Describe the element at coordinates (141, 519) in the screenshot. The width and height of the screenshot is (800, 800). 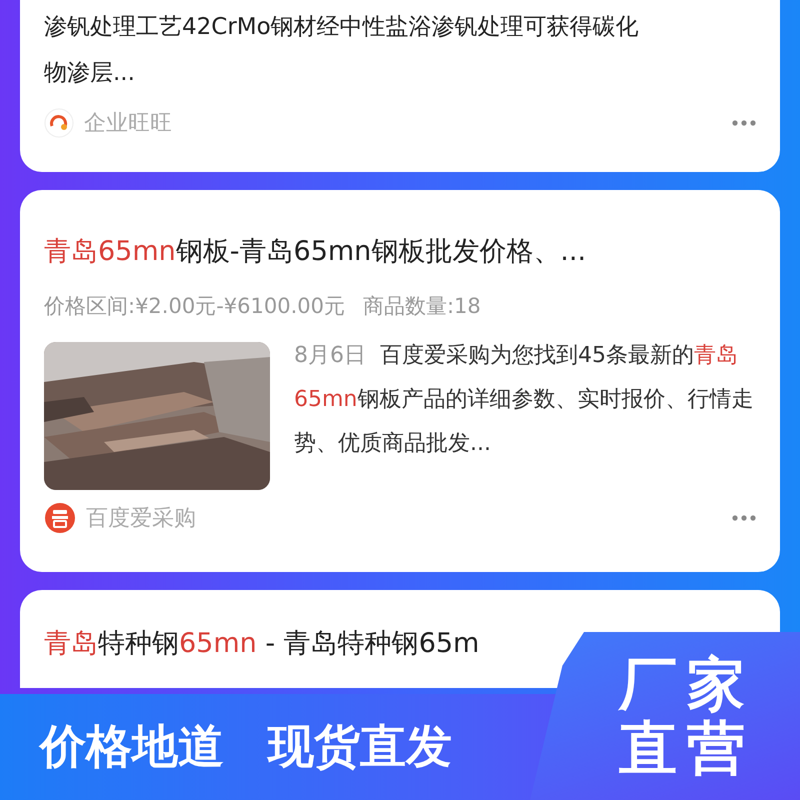
I see `source-name: 百度爱采购` at that location.